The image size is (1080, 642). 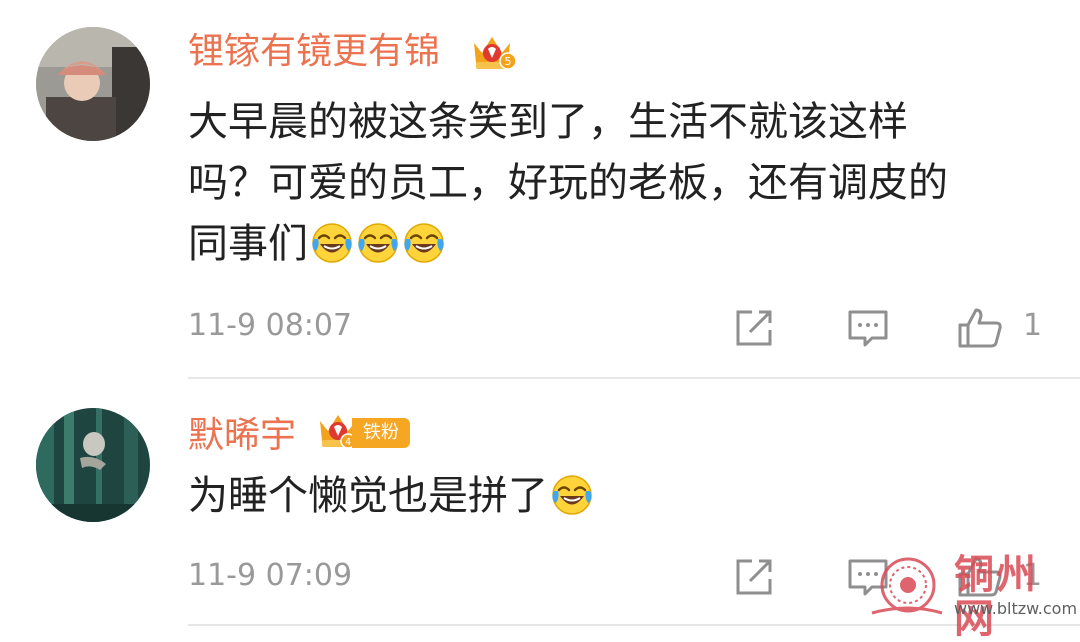 What do you see at coordinates (1033, 325) in the screenshot?
I see `like-count: 1` at bounding box center [1033, 325].